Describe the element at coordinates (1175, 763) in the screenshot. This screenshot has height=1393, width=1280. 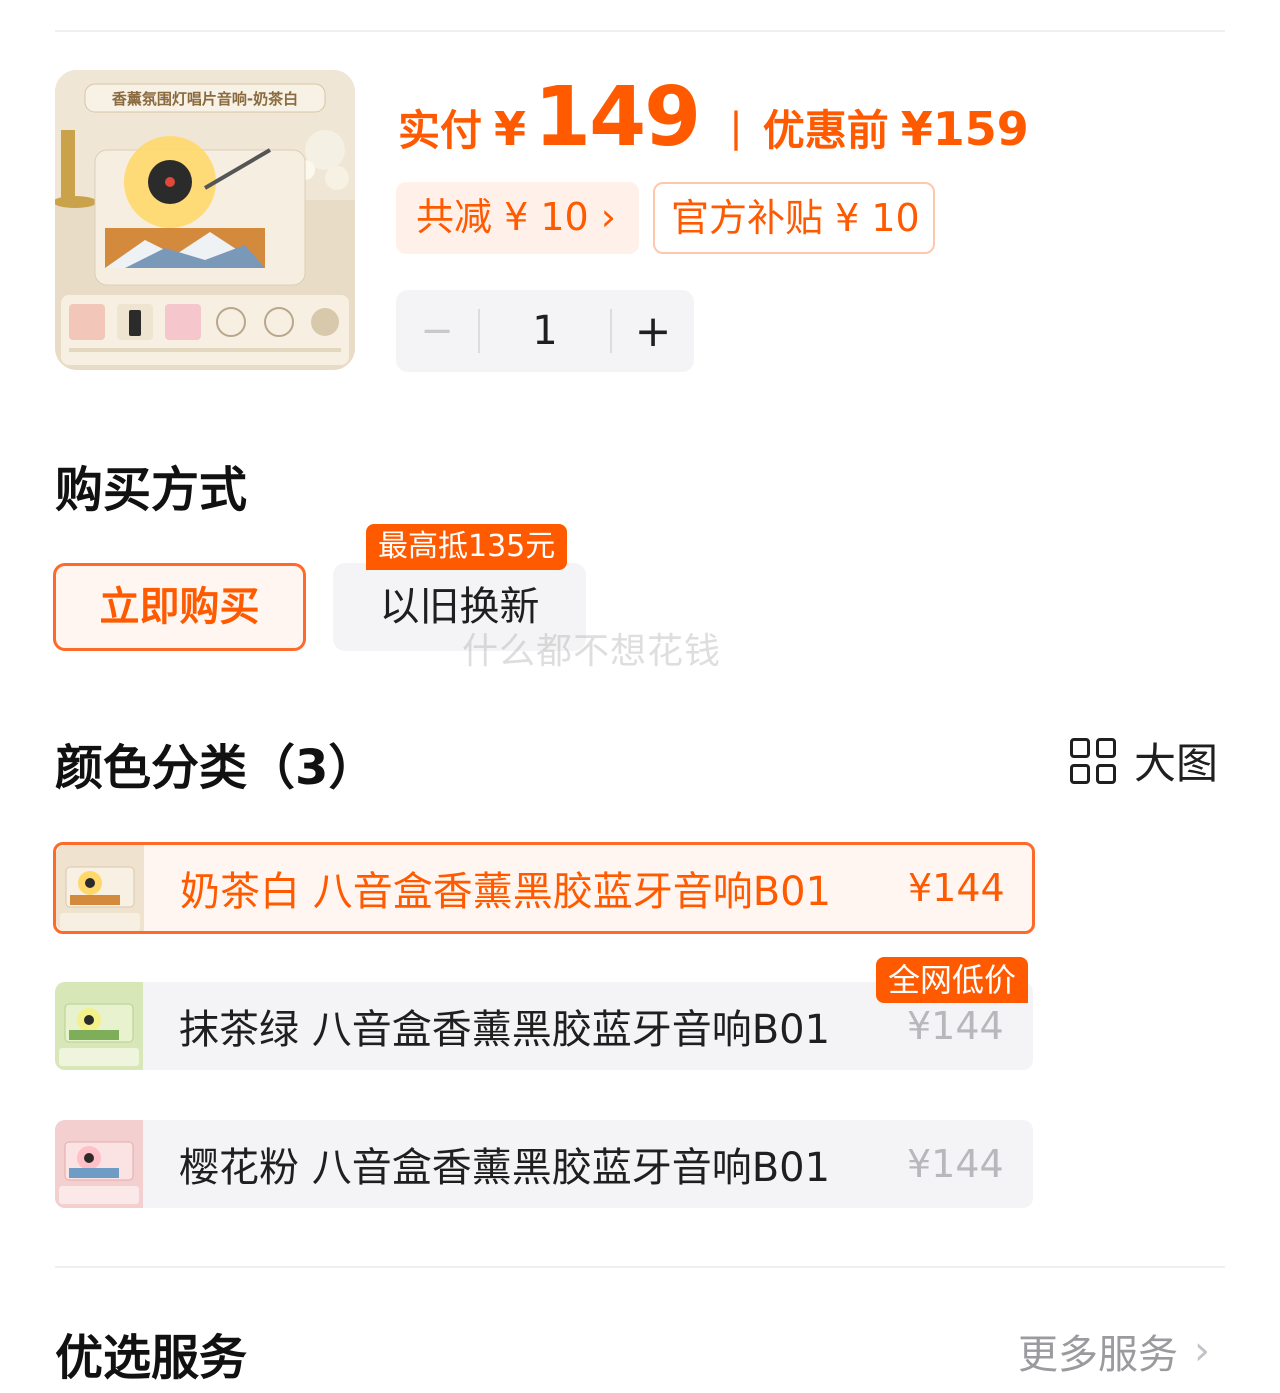
I see `big-view-label: 大图` at that location.